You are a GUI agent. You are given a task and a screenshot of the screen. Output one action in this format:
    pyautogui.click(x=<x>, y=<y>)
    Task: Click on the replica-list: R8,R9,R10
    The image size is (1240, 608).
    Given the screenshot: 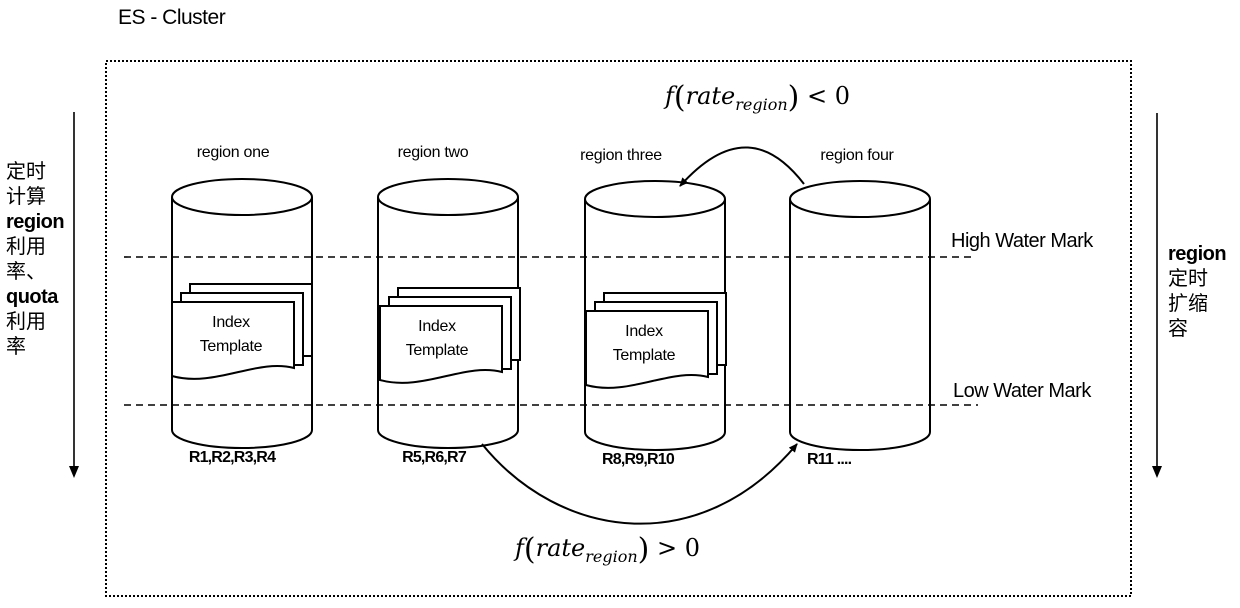 What is the action you would take?
    pyautogui.click(x=638, y=459)
    